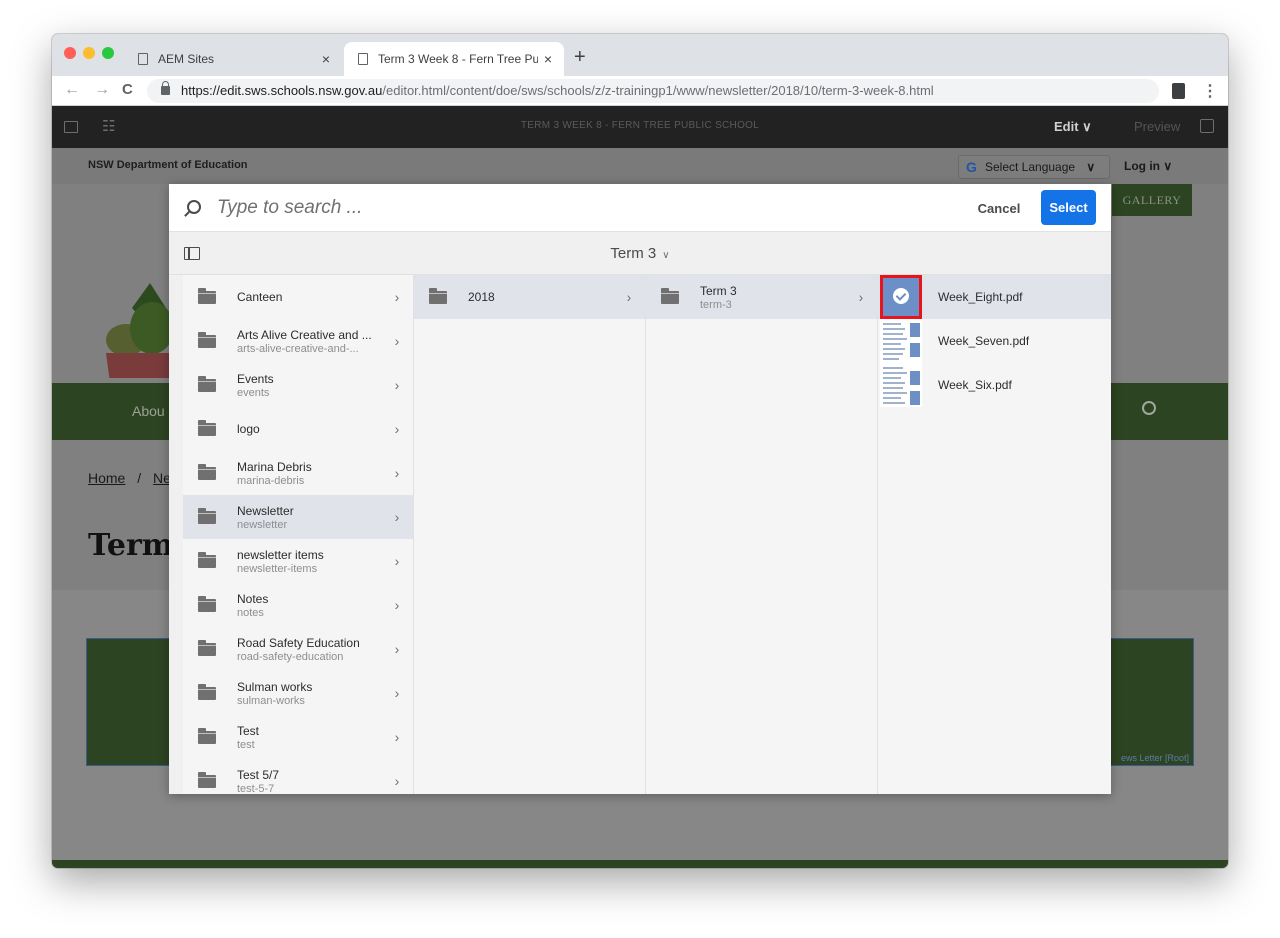 The height and width of the screenshot is (938, 1280). What do you see at coordinates (529, 297) in the screenshot?
I see `folder-item-selected: 2018 ›` at bounding box center [529, 297].